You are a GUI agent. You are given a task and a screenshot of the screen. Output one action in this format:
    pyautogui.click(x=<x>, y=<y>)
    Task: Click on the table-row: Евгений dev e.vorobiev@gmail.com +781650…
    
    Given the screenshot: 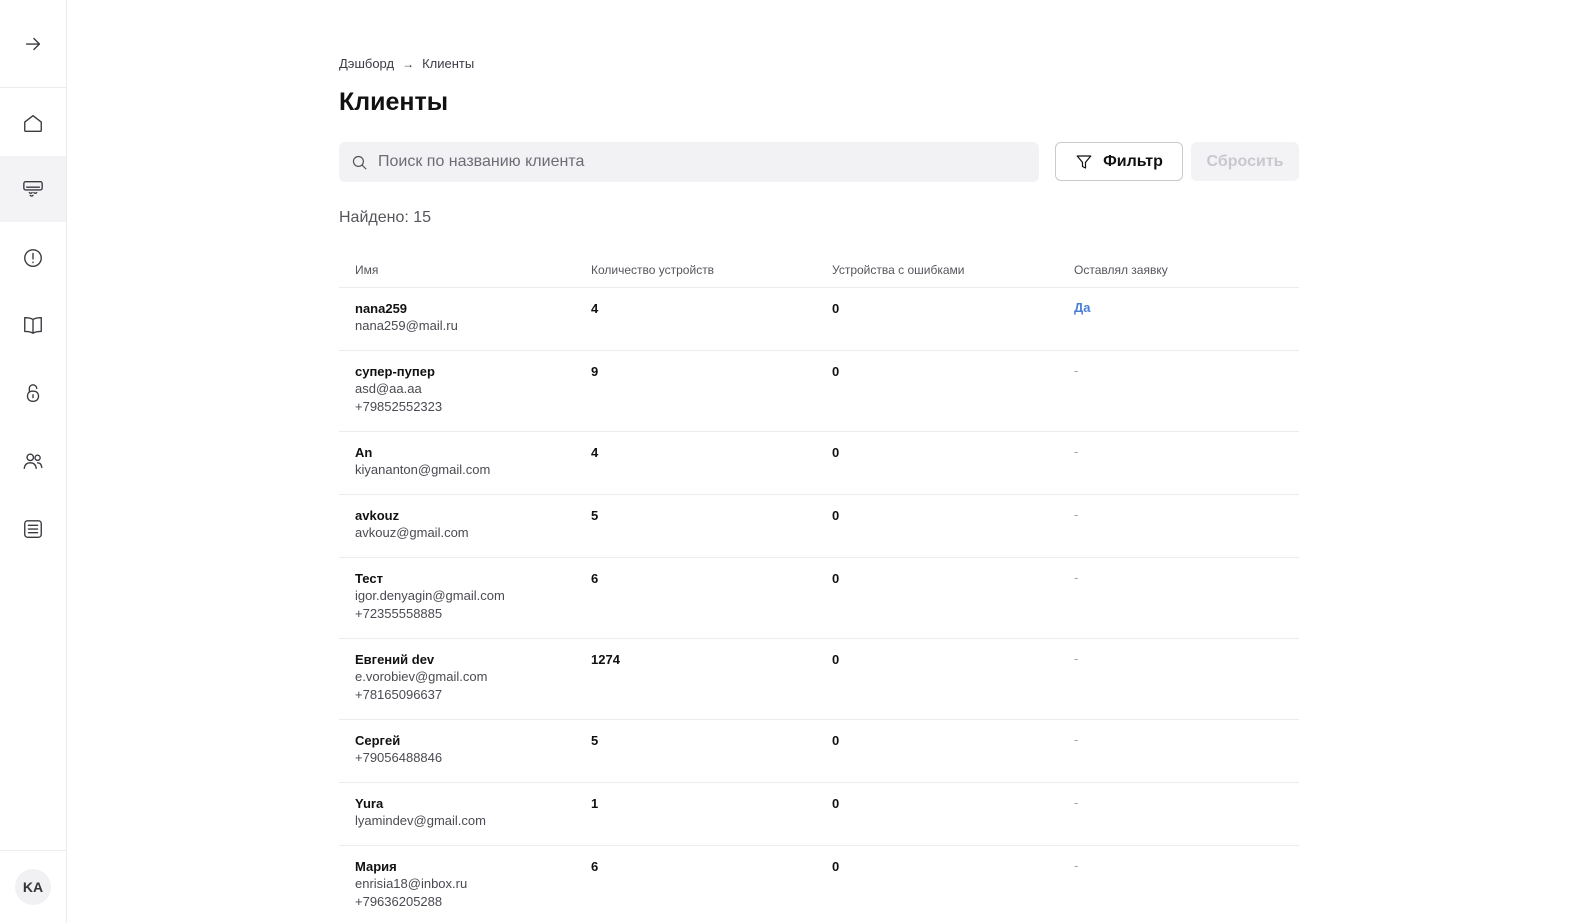 What is the action you would take?
    pyautogui.click(x=819, y=679)
    